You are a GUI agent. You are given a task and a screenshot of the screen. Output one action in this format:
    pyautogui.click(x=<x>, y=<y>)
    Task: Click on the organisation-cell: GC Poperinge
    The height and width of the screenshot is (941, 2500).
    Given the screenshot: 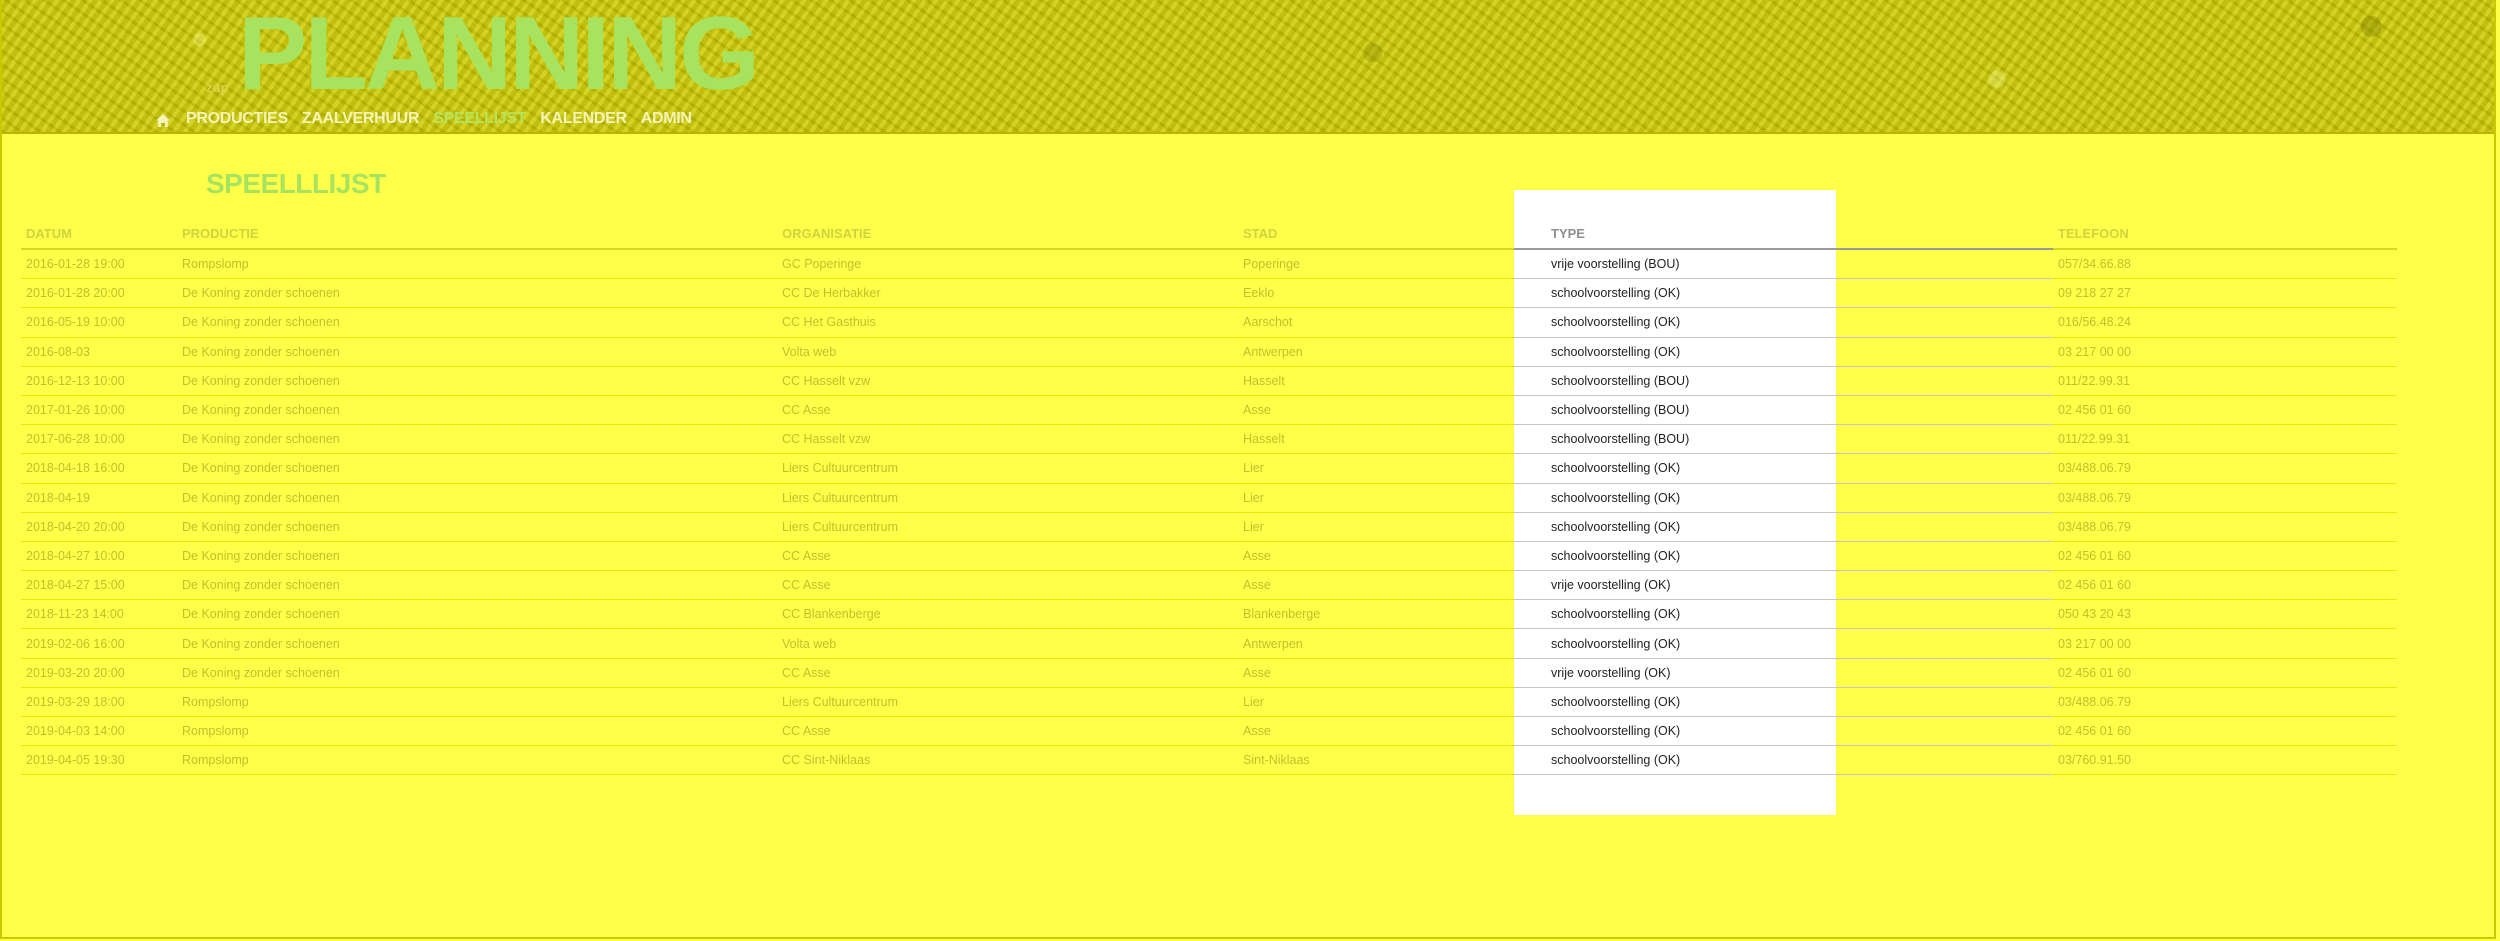 What is the action you would take?
    pyautogui.click(x=1007, y=264)
    